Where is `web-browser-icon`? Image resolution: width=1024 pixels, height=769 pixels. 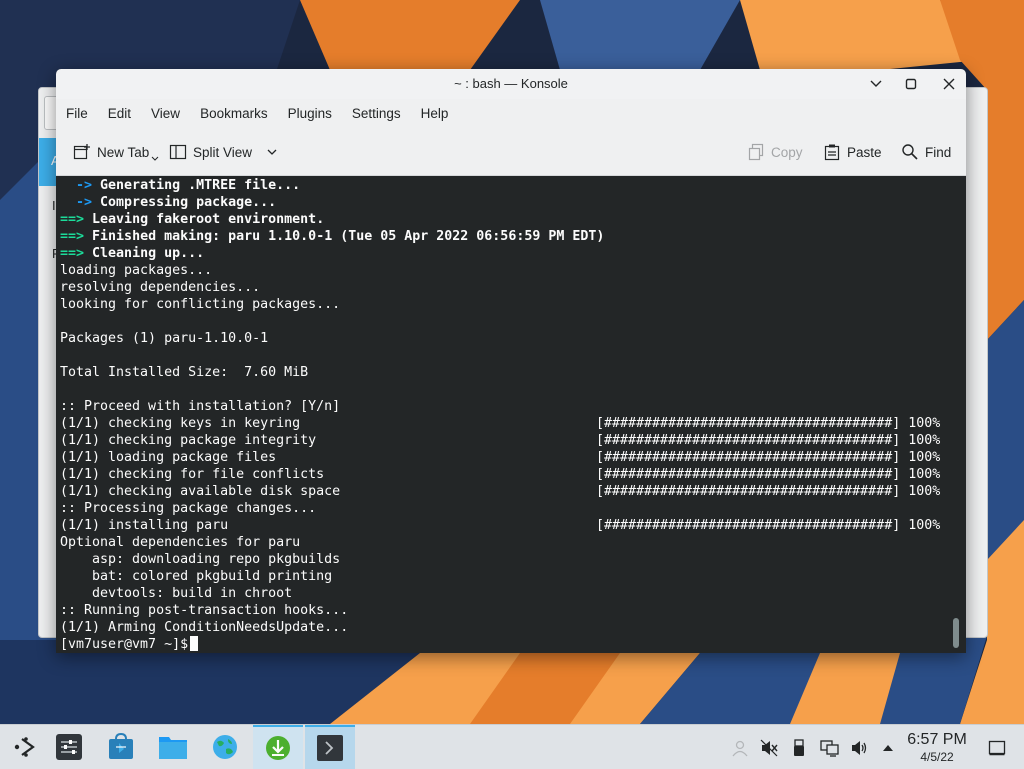 web-browser-icon is located at coordinates (225, 747).